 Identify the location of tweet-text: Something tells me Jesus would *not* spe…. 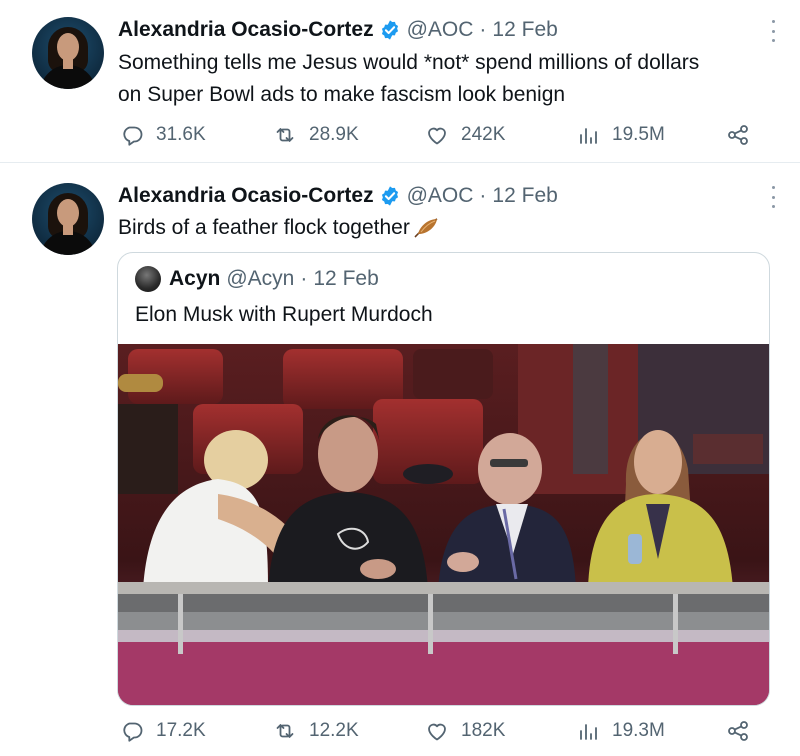
(448, 79).